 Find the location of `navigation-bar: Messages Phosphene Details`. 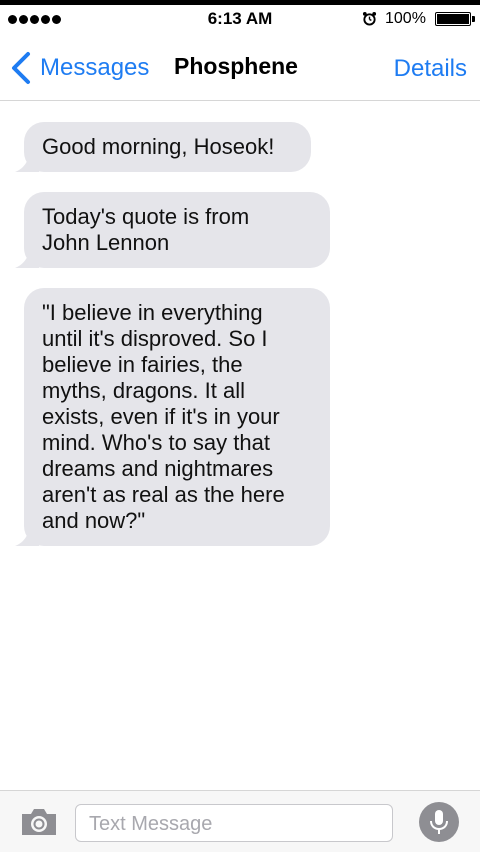

navigation-bar: Messages Phosphene Details is located at coordinates (240, 68).